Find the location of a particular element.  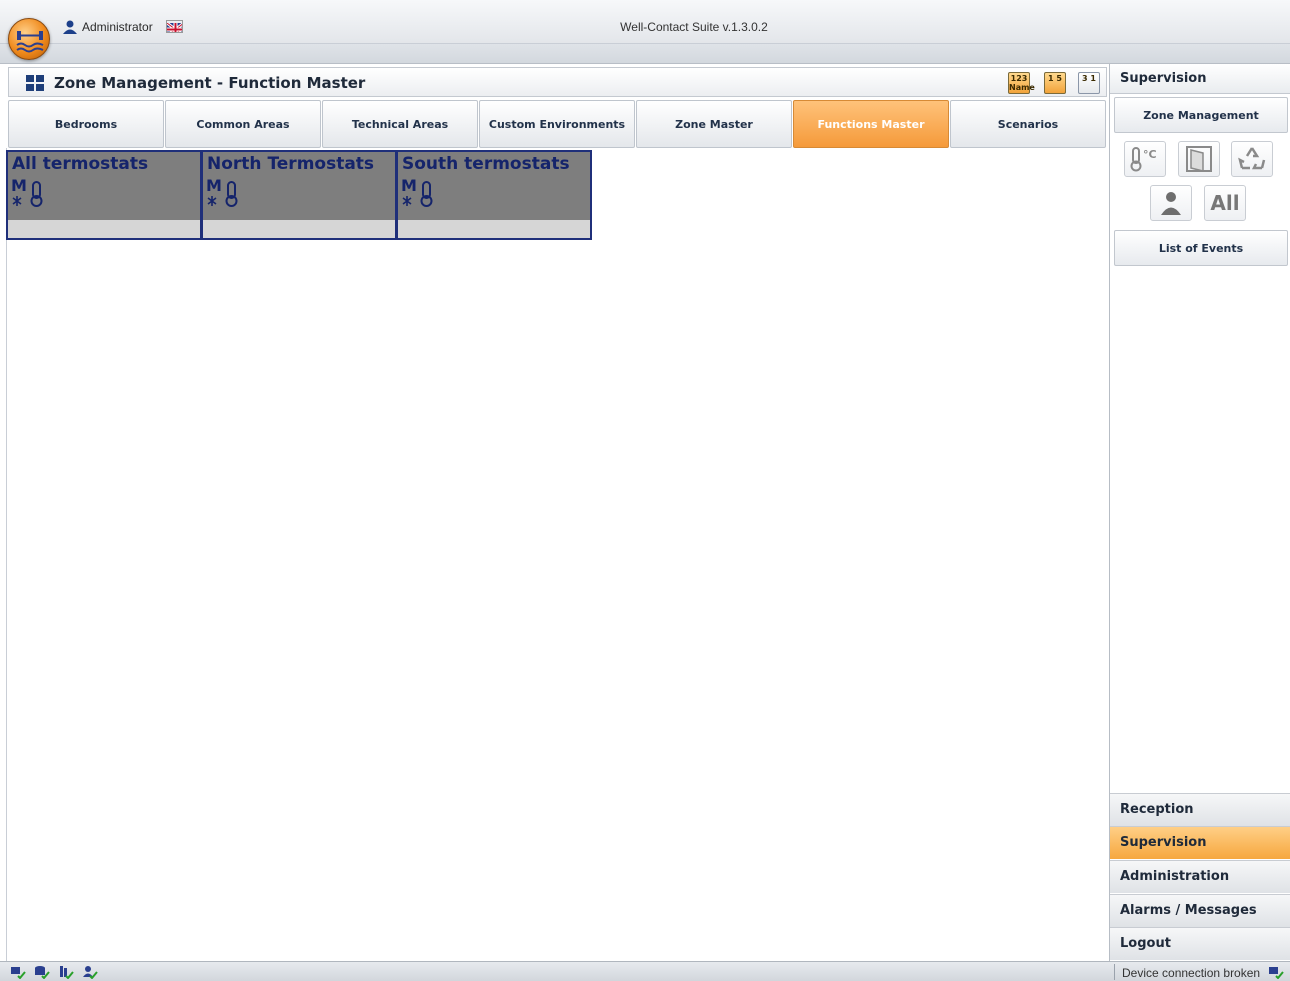

list-of-events-label: List of Events is located at coordinates (1201, 248).